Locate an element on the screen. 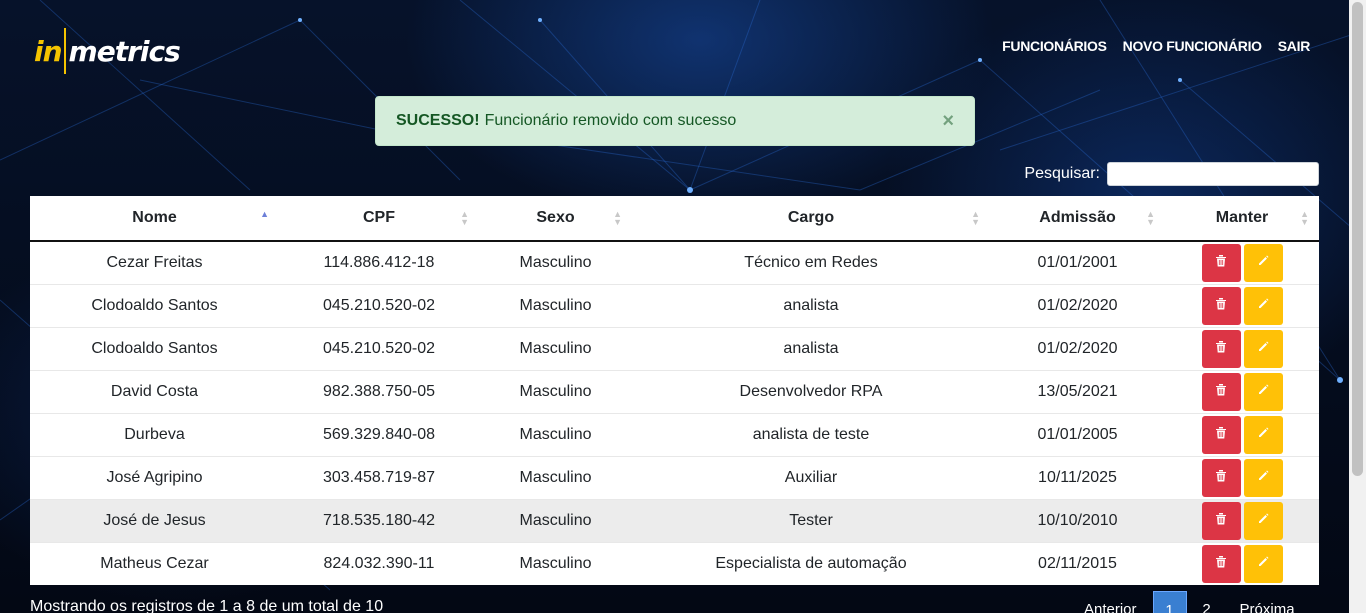 The image size is (1366, 613). column-header-cargo: Cargo ▲ ▼ is located at coordinates (811, 219).